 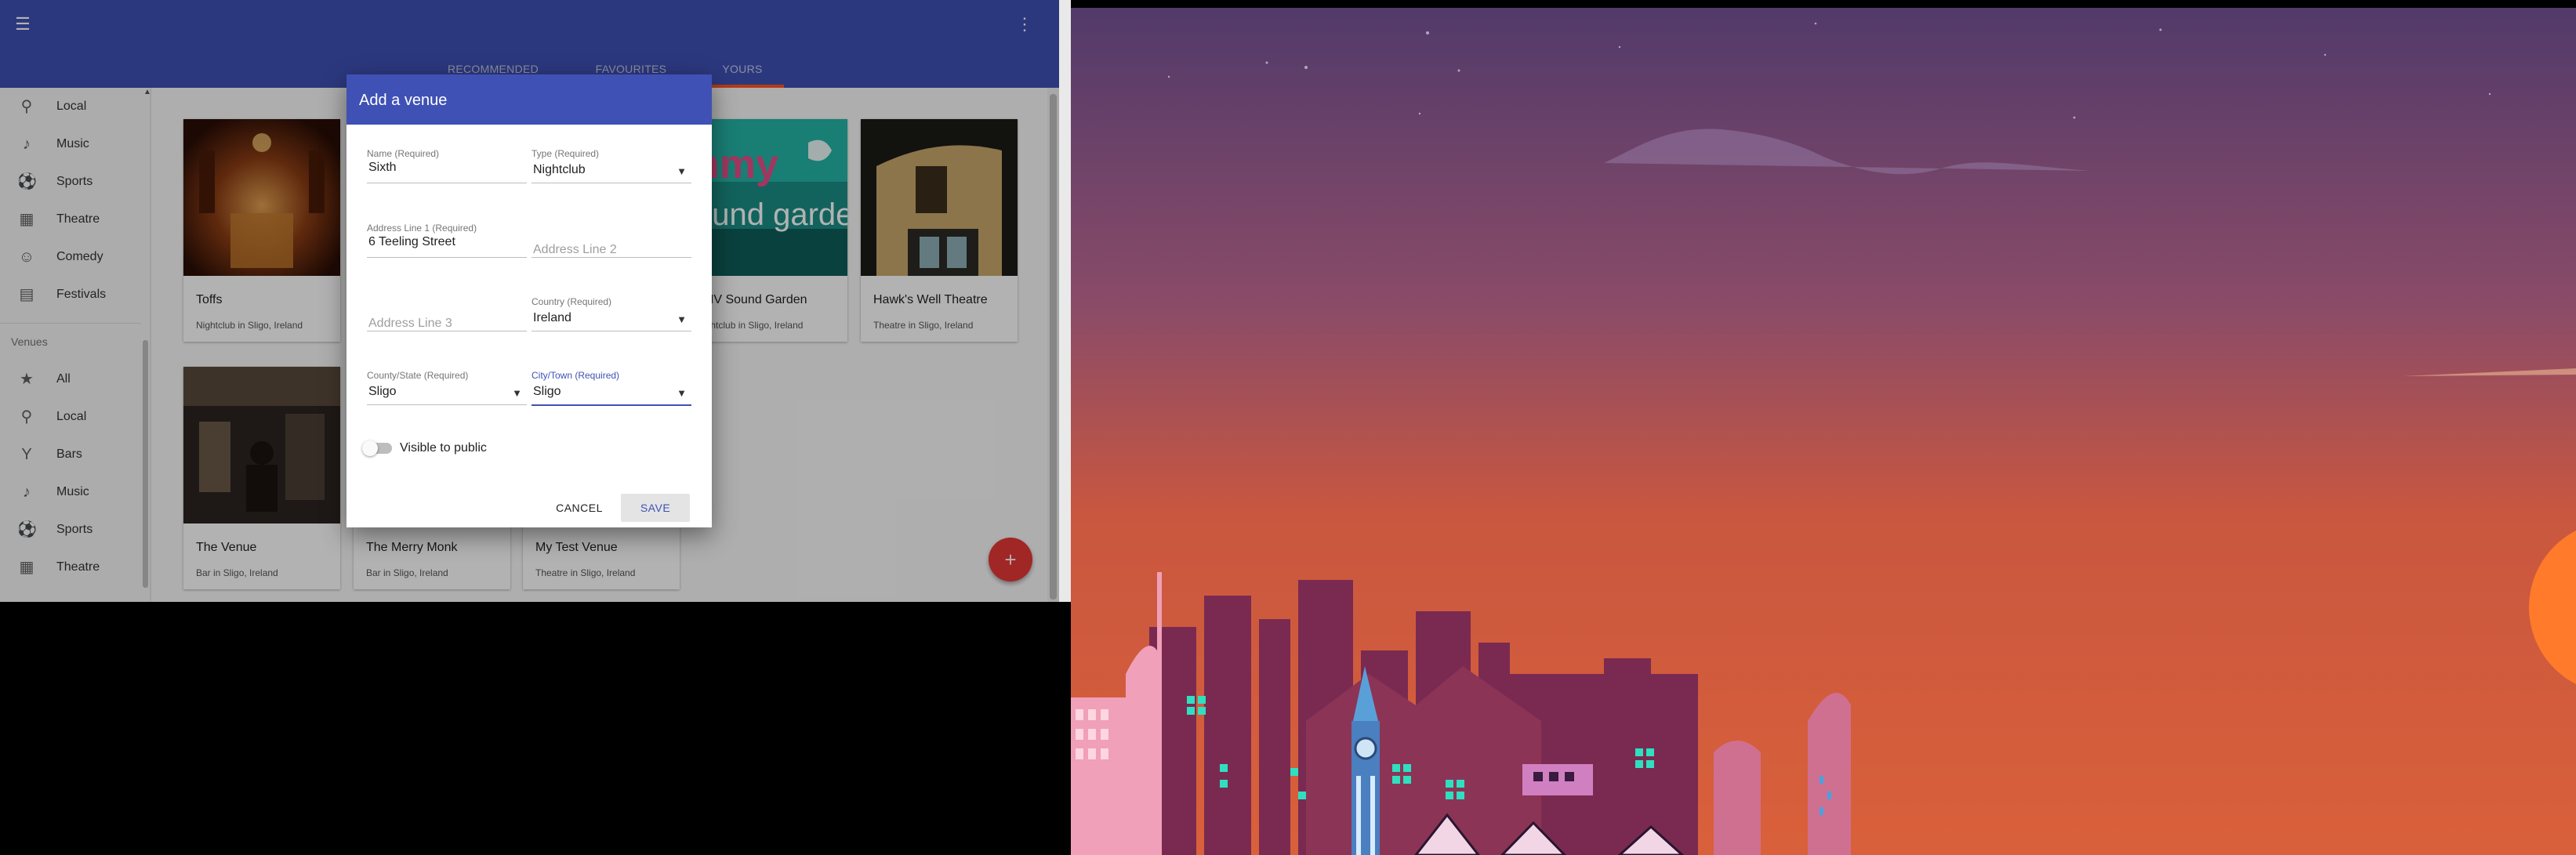 I want to click on city-label: City/Town (Required), so click(x=576, y=375).